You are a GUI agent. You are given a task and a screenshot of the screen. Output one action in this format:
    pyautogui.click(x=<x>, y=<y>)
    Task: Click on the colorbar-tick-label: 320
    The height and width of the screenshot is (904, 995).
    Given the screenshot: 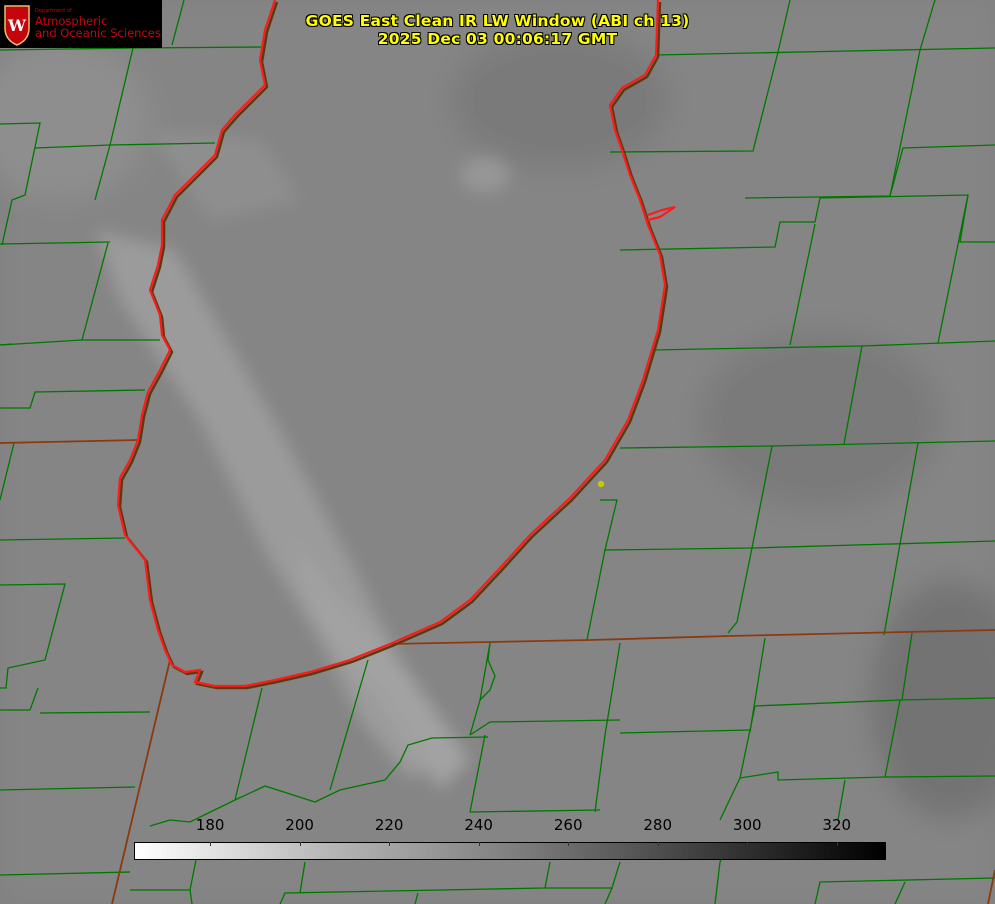 What is the action you would take?
    pyautogui.click(x=837, y=825)
    